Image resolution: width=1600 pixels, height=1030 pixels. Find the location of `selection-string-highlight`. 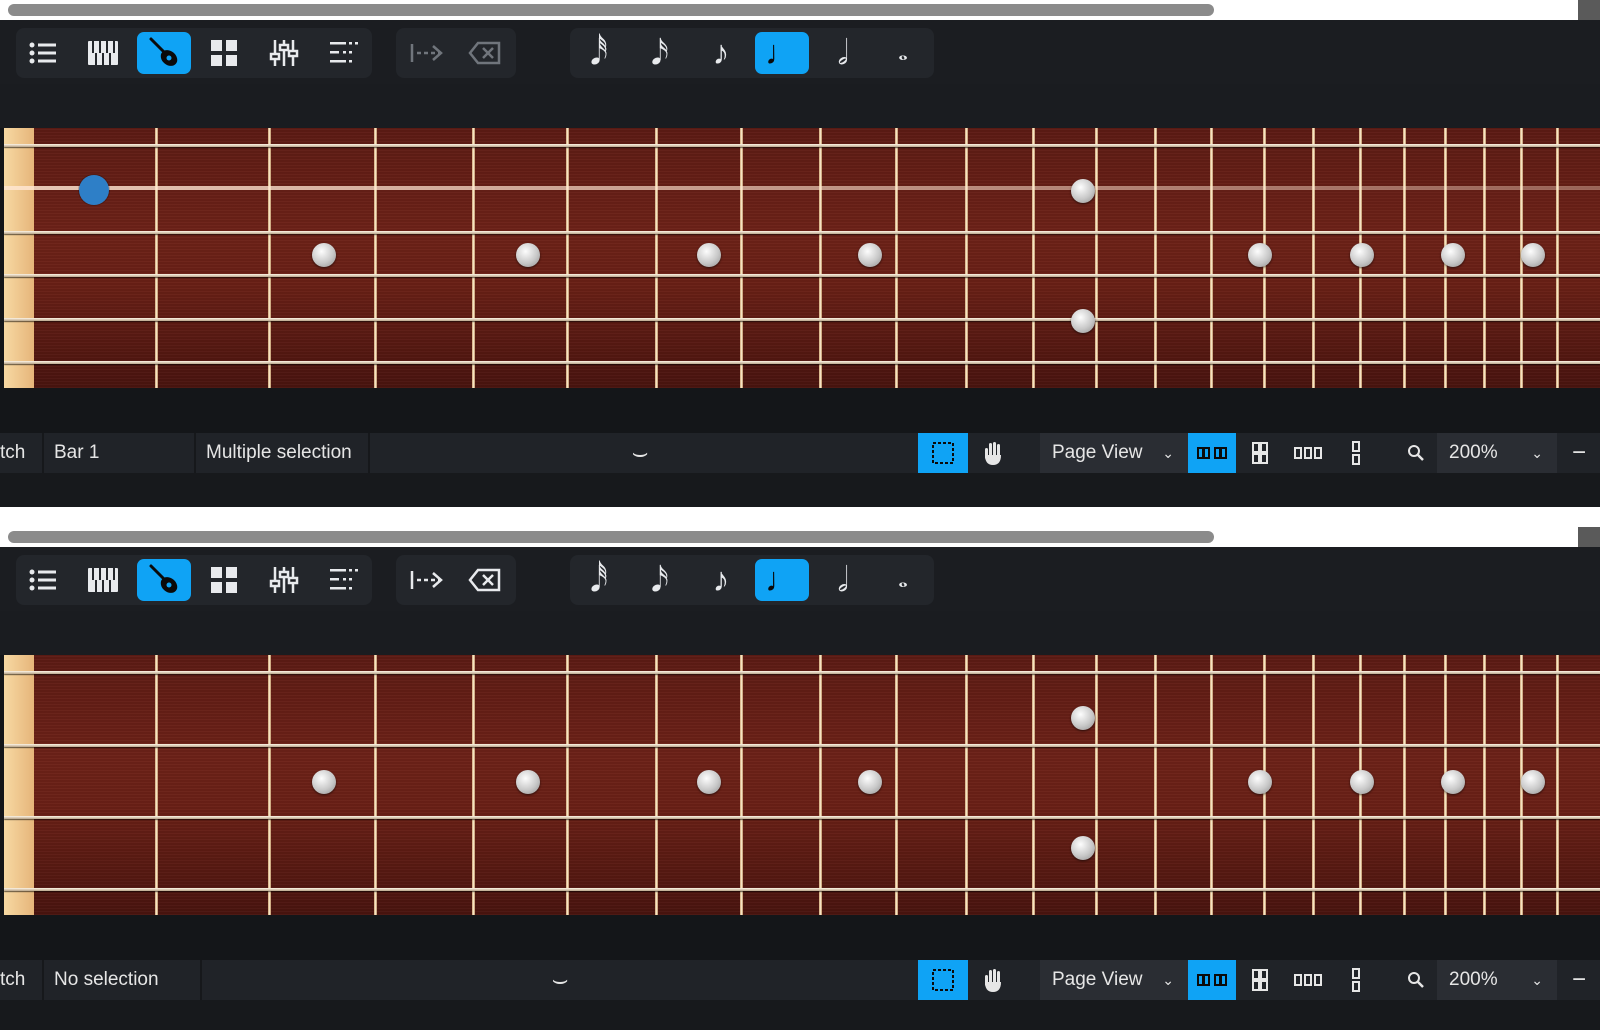

selection-string-highlight is located at coordinates (802, 188).